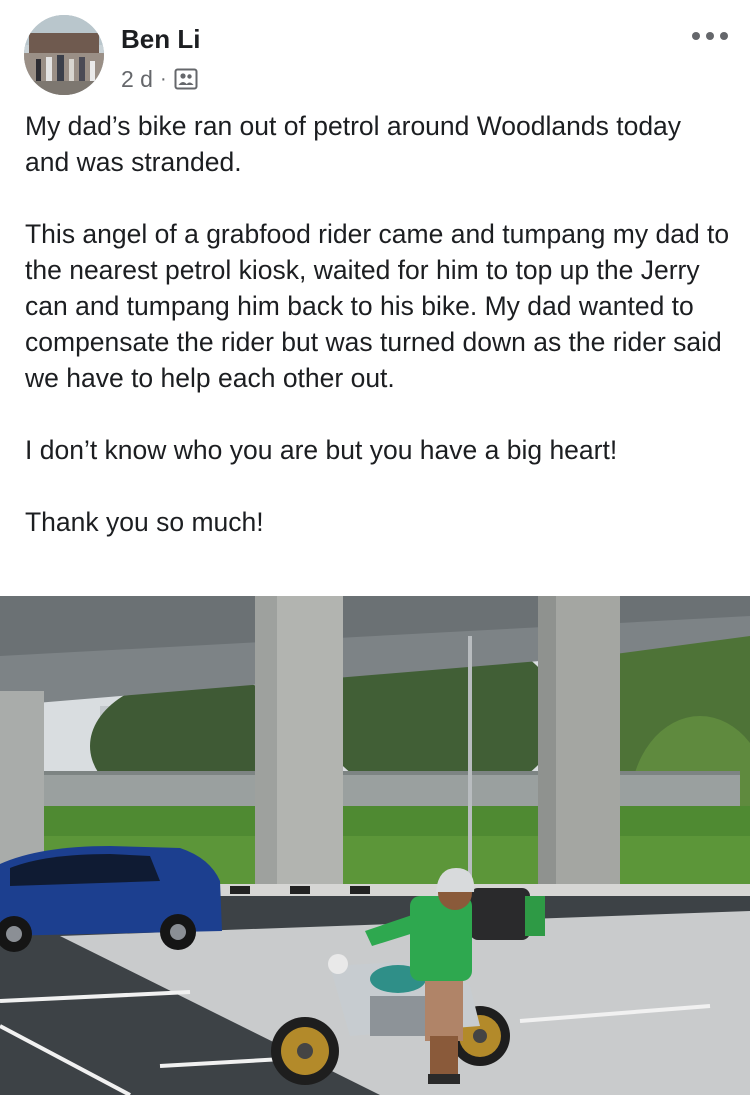 This screenshot has width=750, height=1095. What do you see at coordinates (144, 522) in the screenshot?
I see `post-paragraph: Thank you so much!` at bounding box center [144, 522].